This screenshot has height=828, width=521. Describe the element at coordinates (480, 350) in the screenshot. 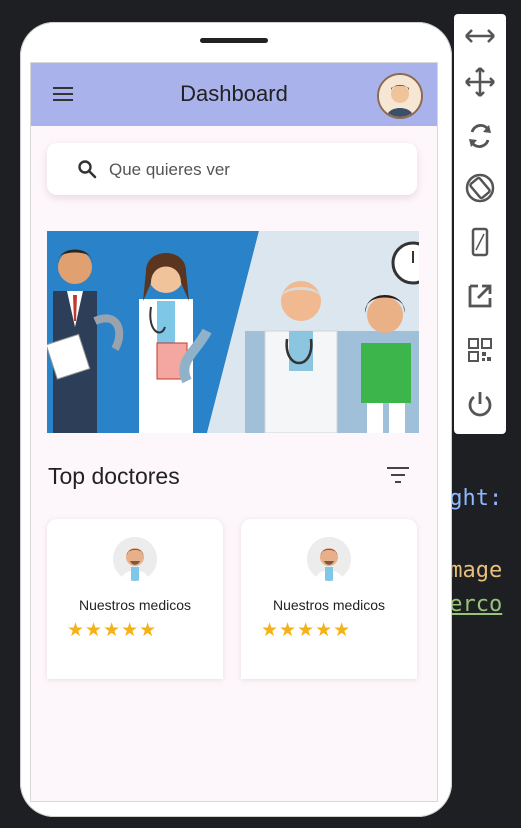

I see `qr-code-icon` at that location.